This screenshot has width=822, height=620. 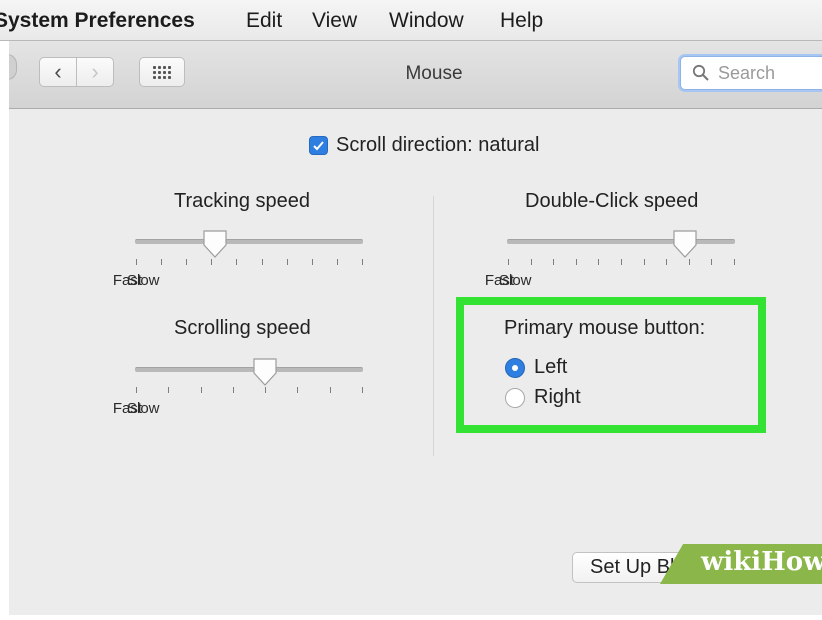 I want to click on radio-left, so click(x=515, y=368).